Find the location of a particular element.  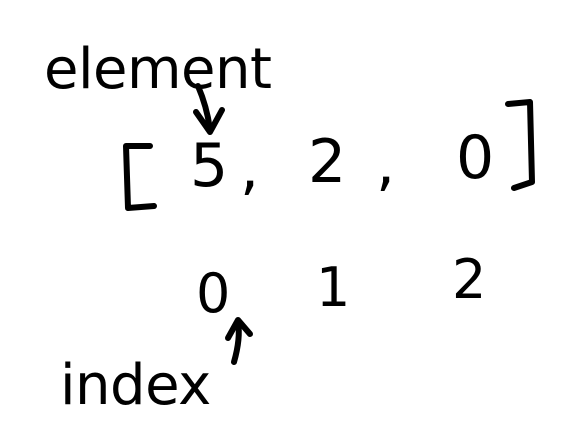

array-element-0: 5 is located at coordinates (209, 166).